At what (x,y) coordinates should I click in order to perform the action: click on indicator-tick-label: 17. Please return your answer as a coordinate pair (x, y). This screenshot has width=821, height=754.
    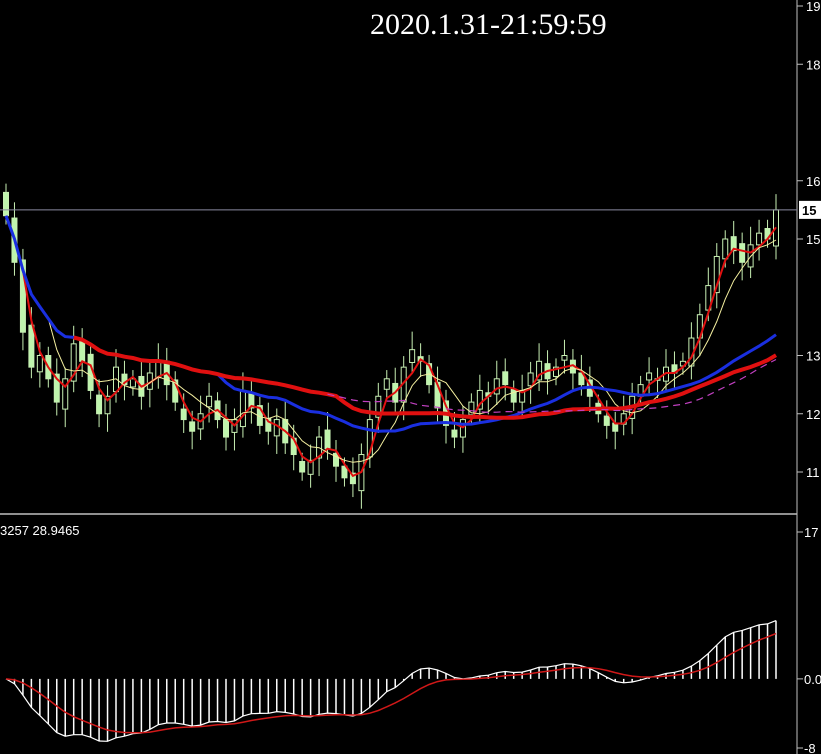
    Looking at the image, I should click on (811, 532).